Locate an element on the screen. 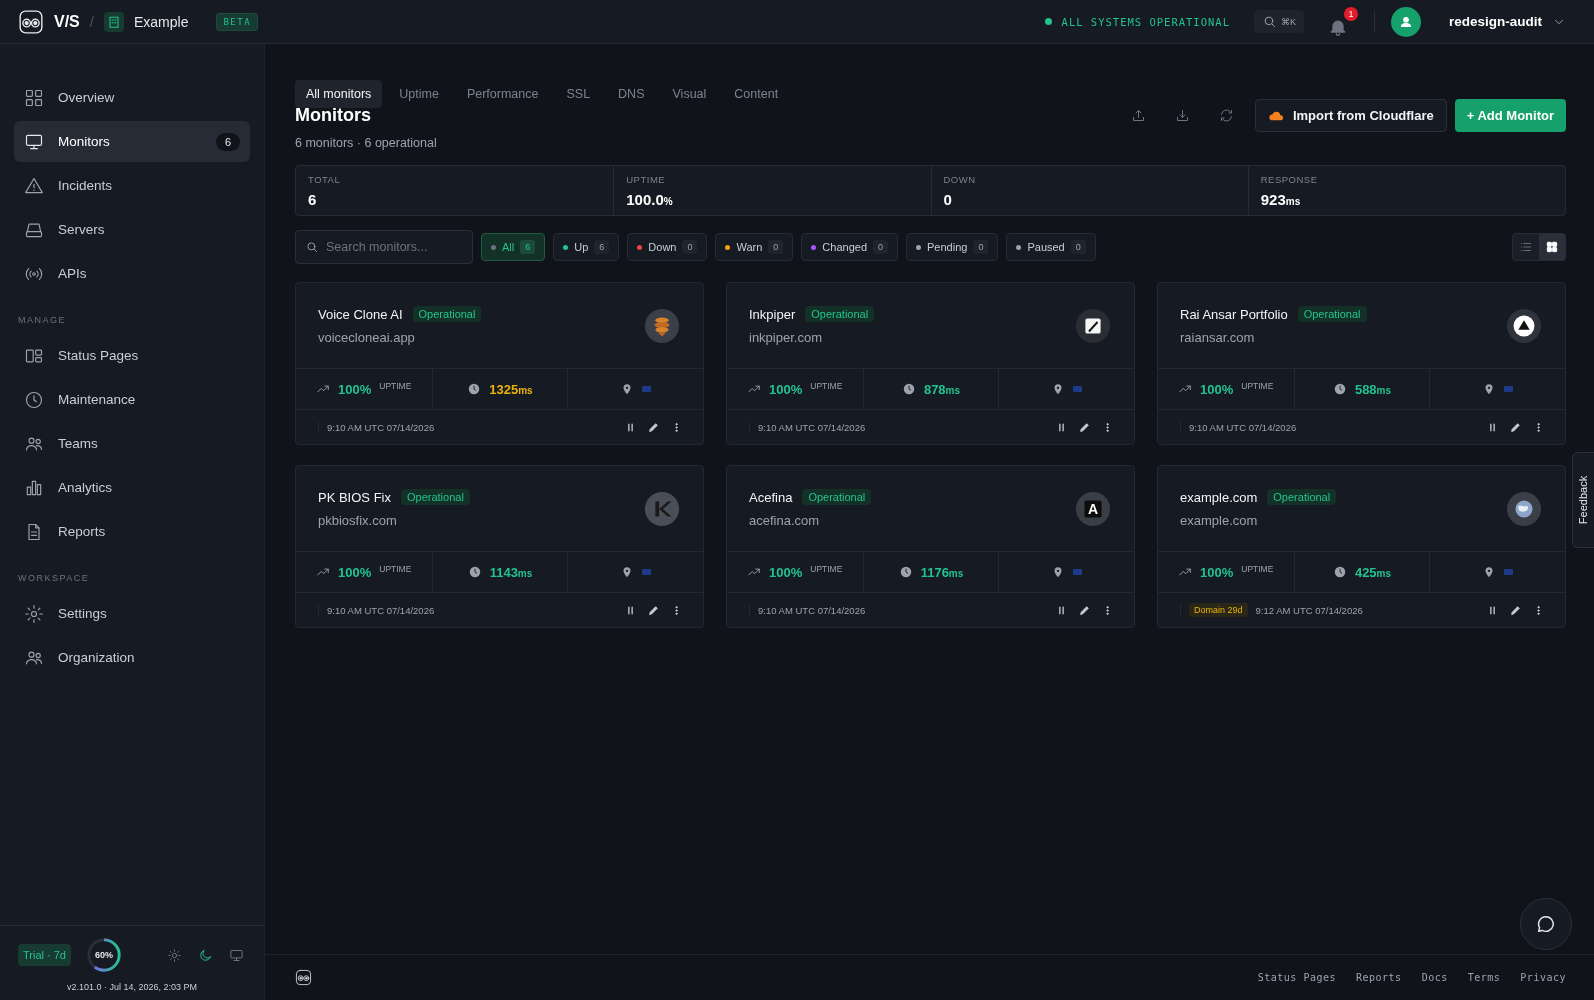  nav-item: Incidents is located at coordinates (132, 185).